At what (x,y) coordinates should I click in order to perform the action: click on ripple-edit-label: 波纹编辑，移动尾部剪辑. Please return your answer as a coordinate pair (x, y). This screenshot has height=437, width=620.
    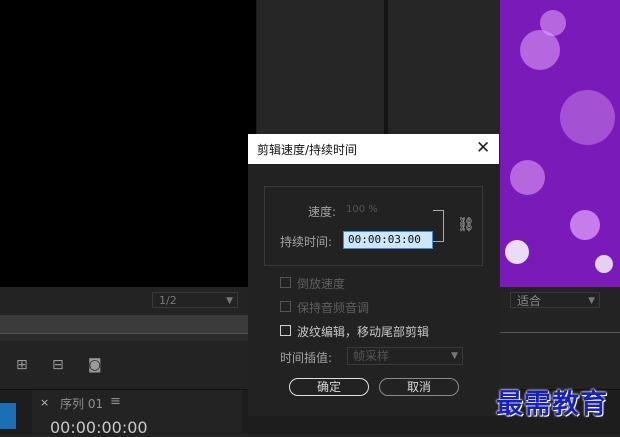
    Looking at the image, I should click on (363, 332).